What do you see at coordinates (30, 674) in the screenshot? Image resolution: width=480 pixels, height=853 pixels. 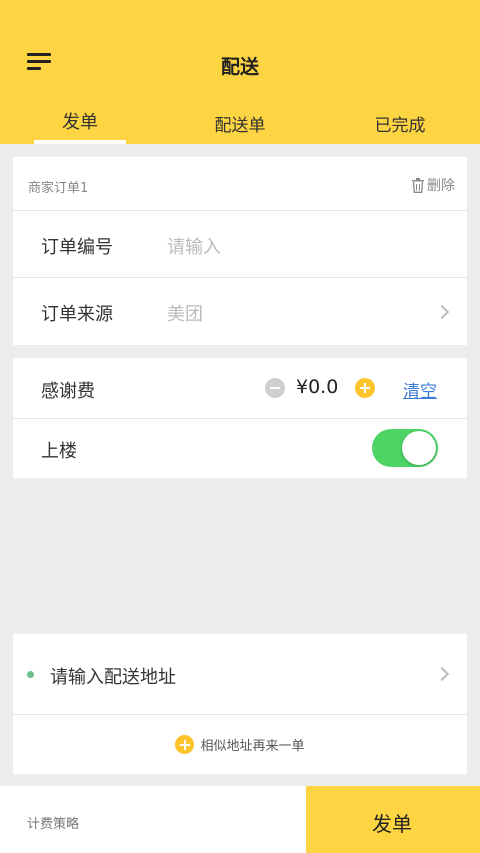 I see `green-dot-icon` at bounding box center [30, 674].